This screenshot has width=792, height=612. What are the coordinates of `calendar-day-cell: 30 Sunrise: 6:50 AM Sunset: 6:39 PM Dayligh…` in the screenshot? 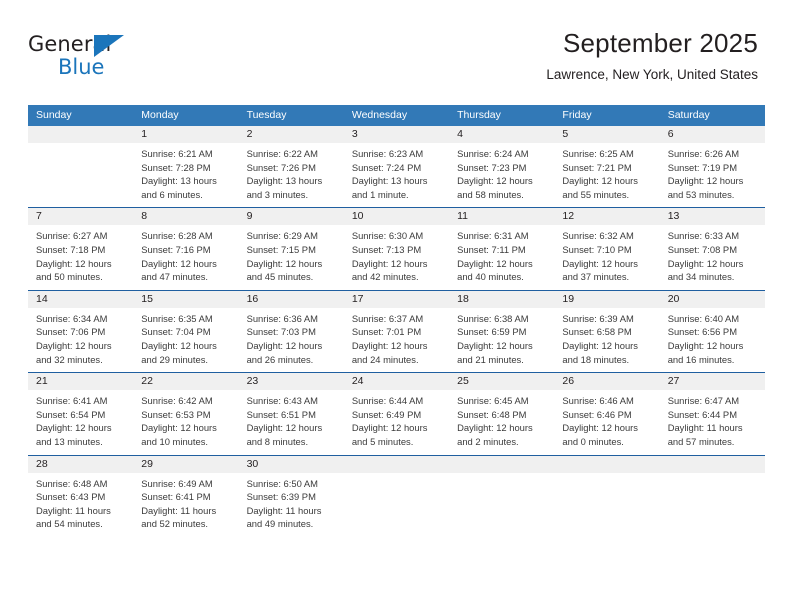 It's located at (291, 496).